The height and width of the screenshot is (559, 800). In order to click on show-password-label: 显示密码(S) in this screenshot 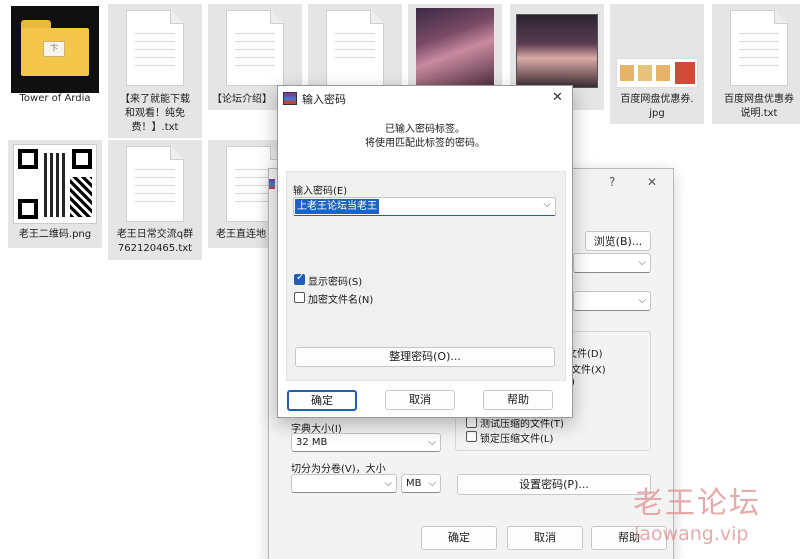, I will do `click(335, 282)`.